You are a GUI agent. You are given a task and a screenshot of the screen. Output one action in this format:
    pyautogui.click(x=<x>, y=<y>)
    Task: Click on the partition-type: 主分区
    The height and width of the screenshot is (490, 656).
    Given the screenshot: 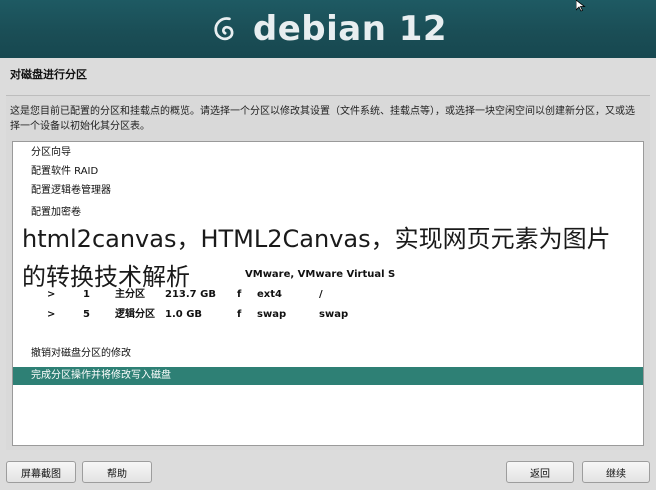 What is the action you would take?
    pyautogui.click(x=130, y=294)
    